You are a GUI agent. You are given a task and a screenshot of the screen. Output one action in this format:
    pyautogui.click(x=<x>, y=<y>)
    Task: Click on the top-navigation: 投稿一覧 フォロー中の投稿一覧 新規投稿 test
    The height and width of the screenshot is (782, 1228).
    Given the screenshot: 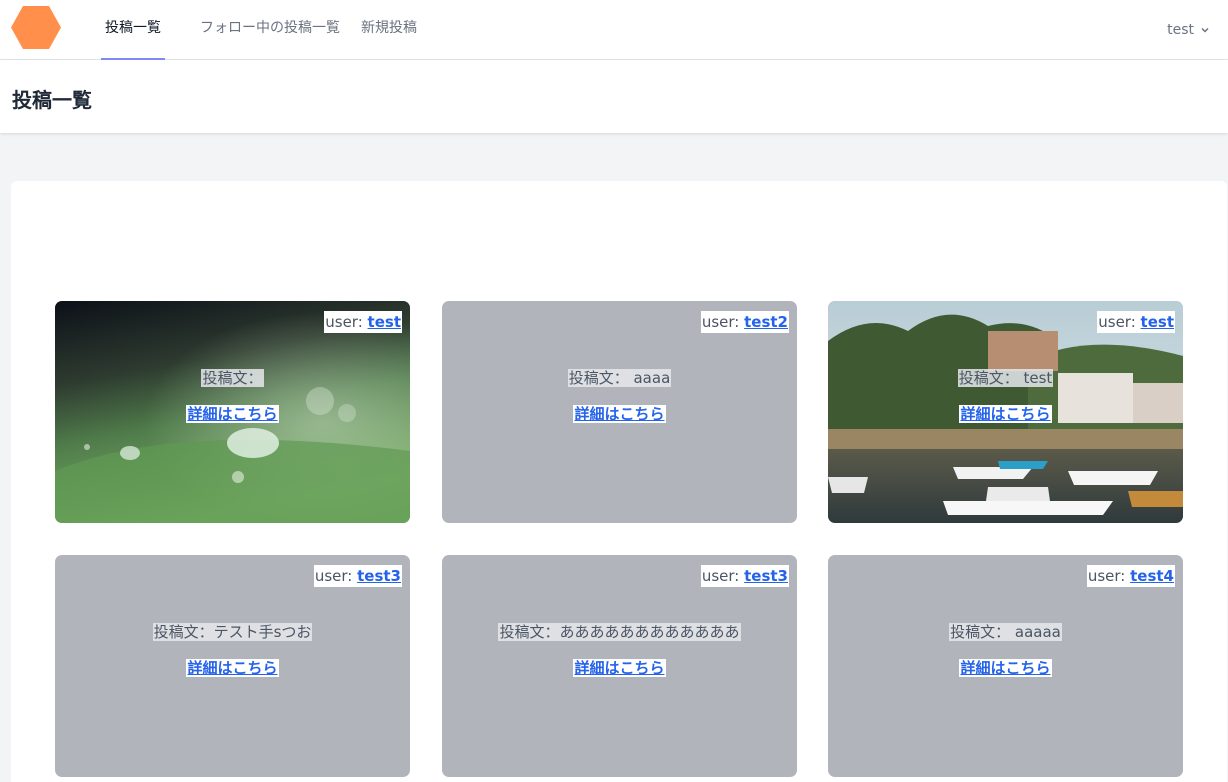 What is the action you would take?
    pyautogui.click(x=614, y=30)
    